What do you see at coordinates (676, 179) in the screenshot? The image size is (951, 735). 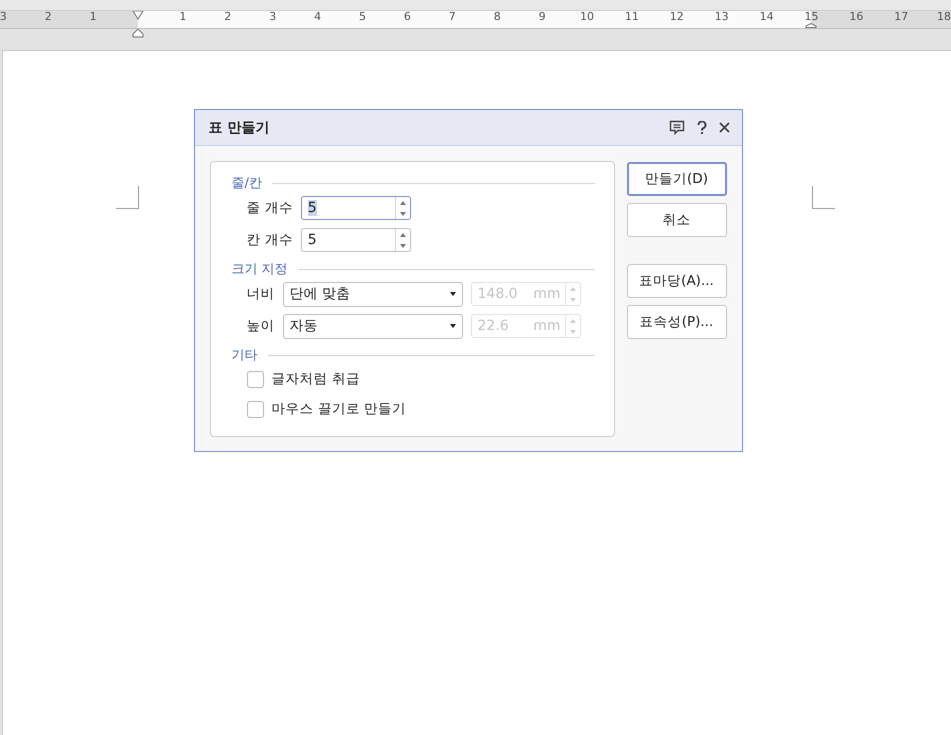 I see `dialog-button: 만들기(D)` at bounding box center [676, 179].